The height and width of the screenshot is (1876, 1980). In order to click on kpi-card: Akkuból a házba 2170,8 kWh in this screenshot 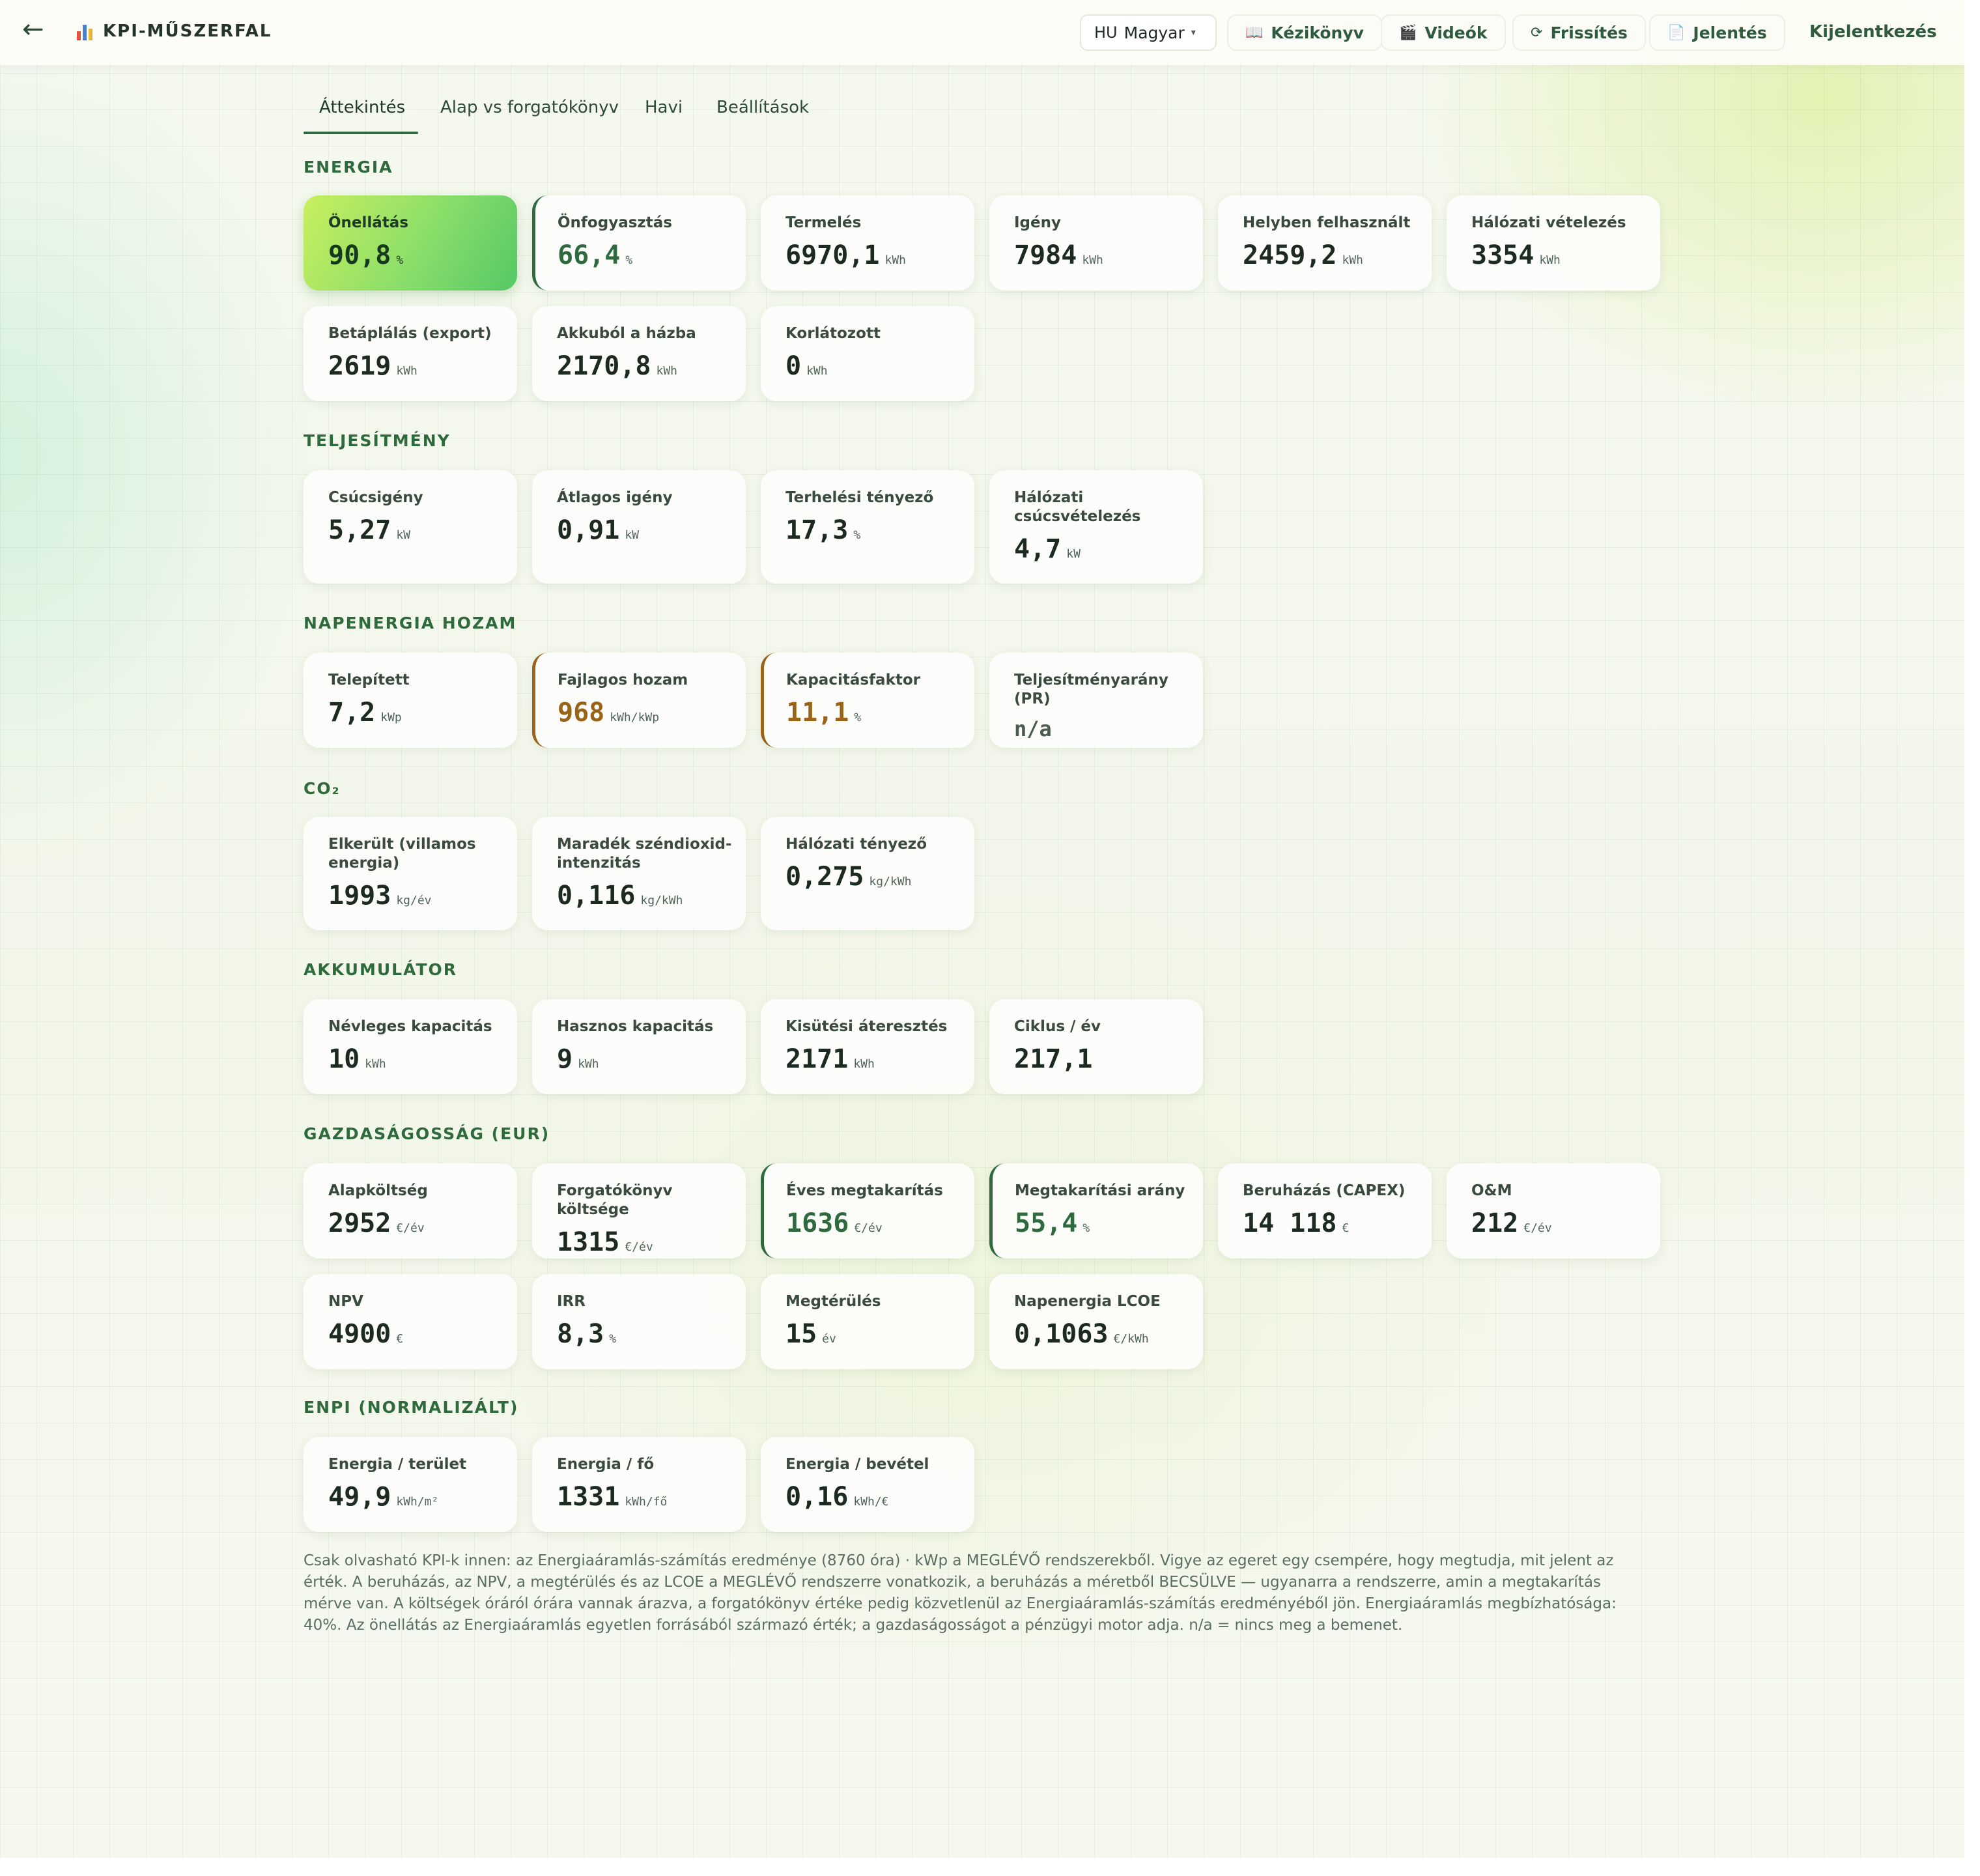, I will do `click(639, 353)`.